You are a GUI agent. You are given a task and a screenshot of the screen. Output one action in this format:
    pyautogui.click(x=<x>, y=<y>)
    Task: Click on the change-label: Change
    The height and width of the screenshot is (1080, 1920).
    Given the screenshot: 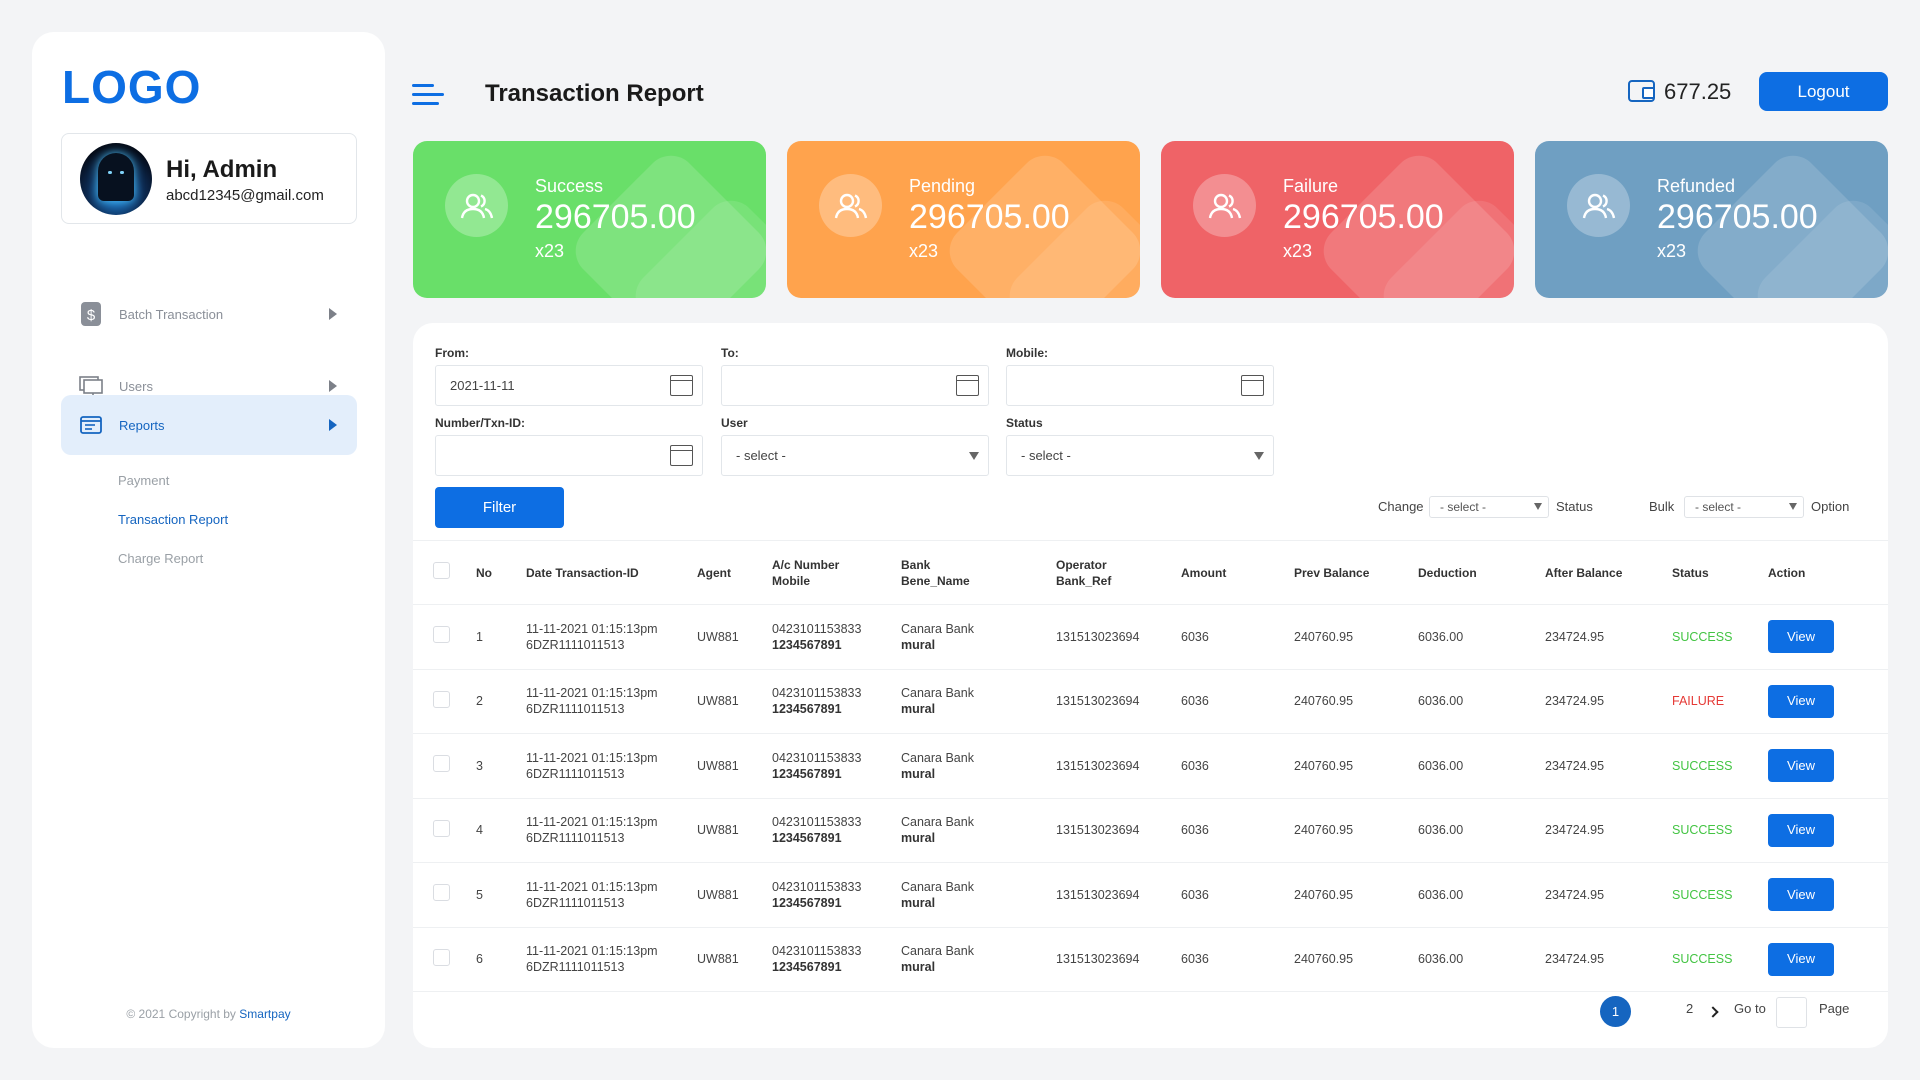 What is the action you would take?
    pyautogui.click(x=1401, y=506)
    